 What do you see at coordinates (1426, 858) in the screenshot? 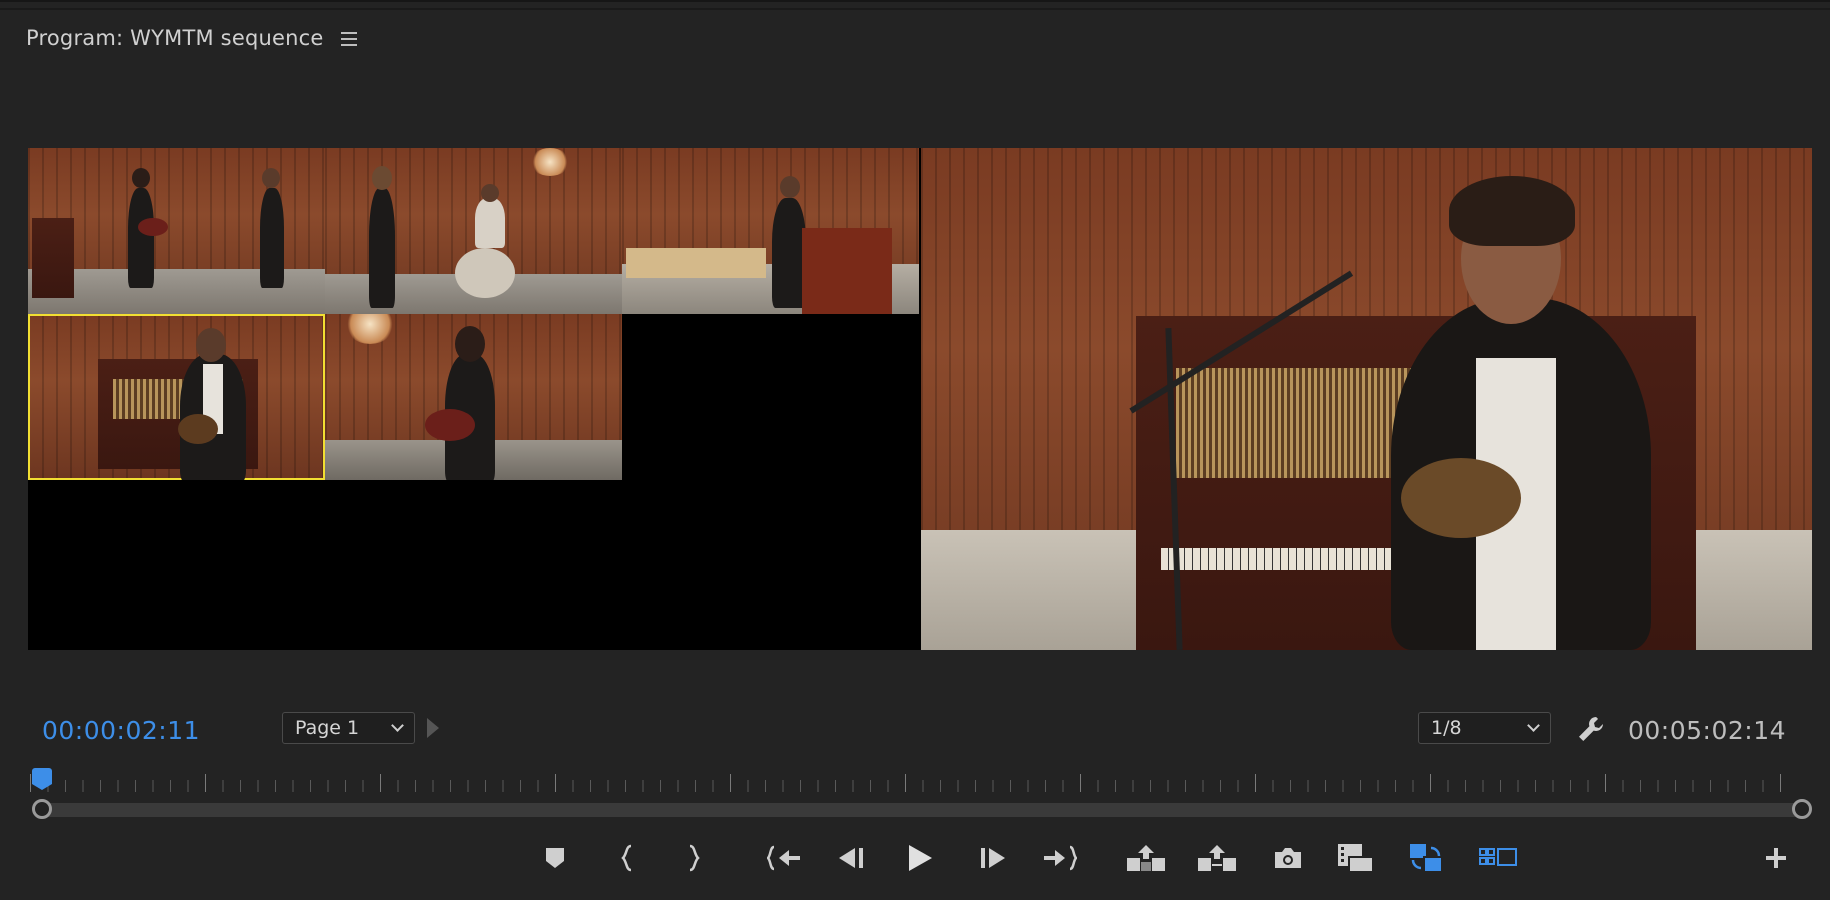
I see `multicam-icon` at bounding box center [1426, 858].